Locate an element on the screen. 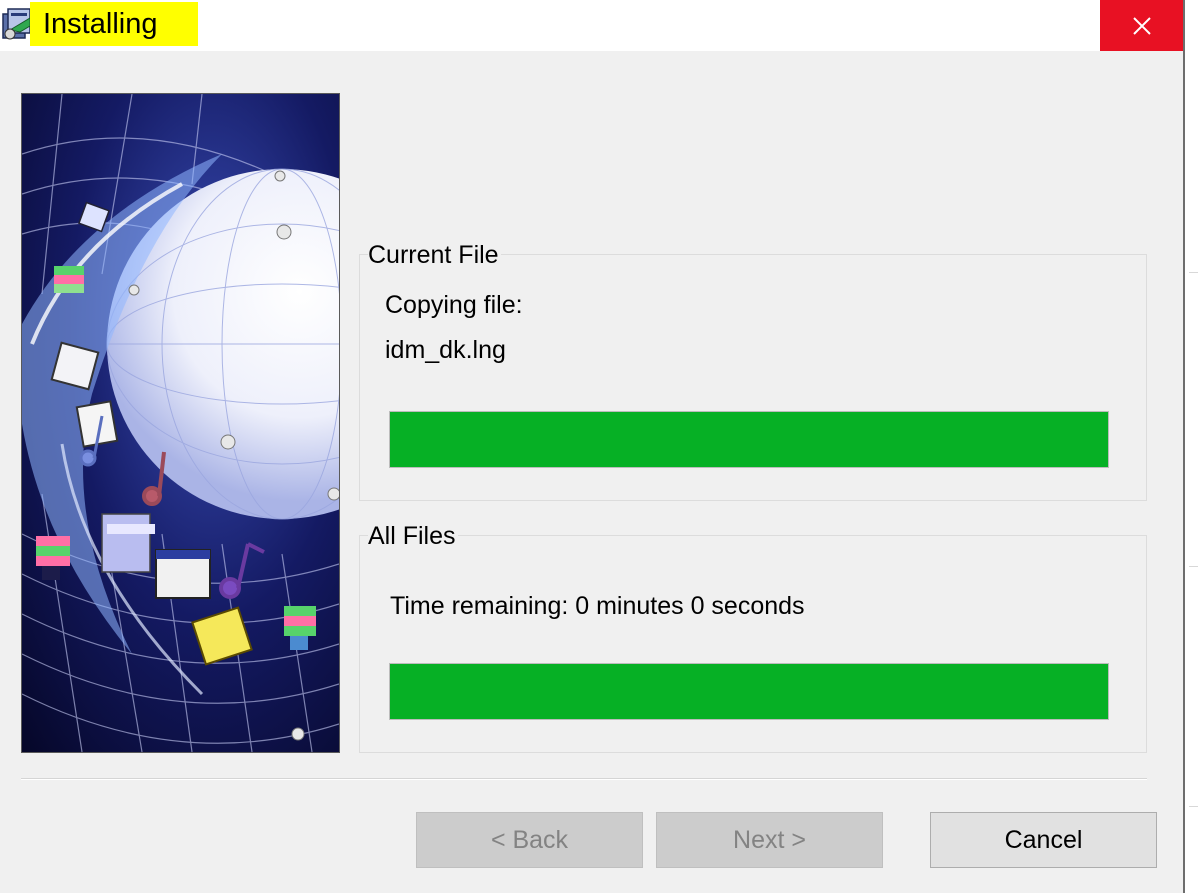 The height and width of the screenshot is (893, 1198). copying-label: Copying file: is located at coordinates (454, 305).